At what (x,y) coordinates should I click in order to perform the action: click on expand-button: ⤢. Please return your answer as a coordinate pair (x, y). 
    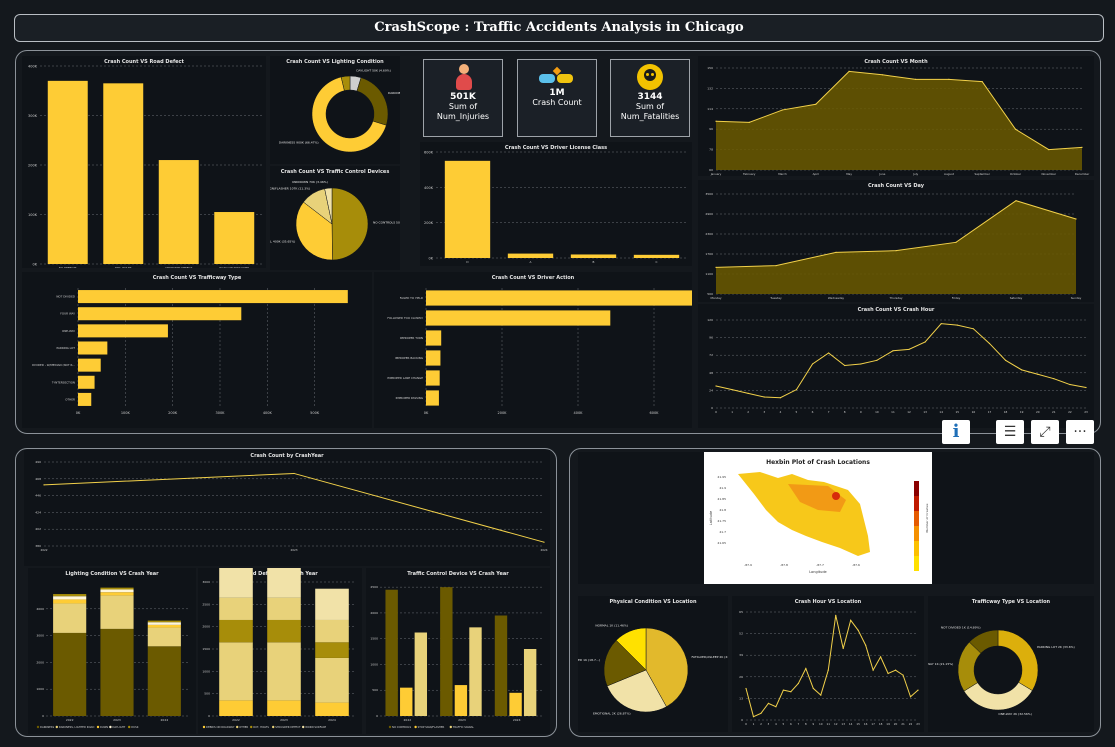
    Looking at the image, I should click on (1045, 432).